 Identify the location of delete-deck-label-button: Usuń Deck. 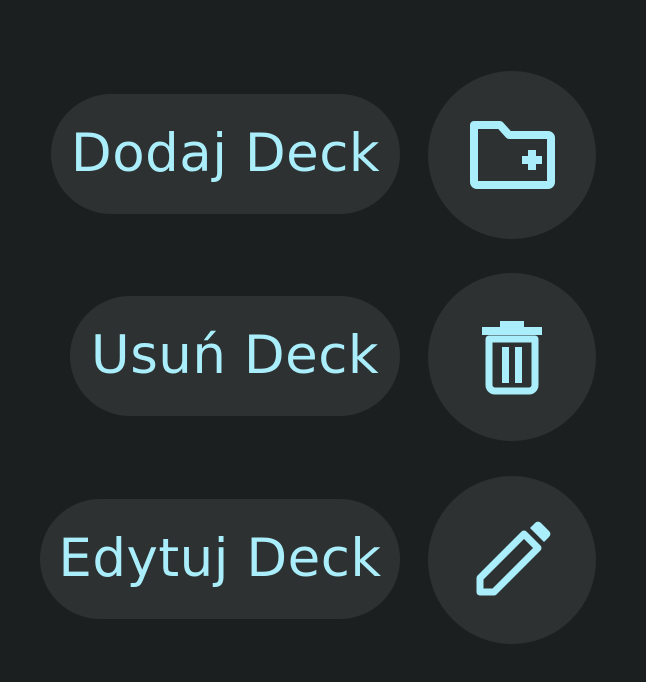
(235, 356).